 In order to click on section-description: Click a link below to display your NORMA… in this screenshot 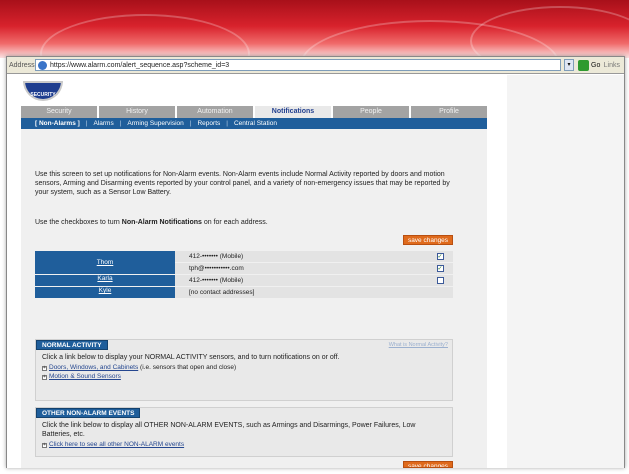, I will do `click(191, 357)`.